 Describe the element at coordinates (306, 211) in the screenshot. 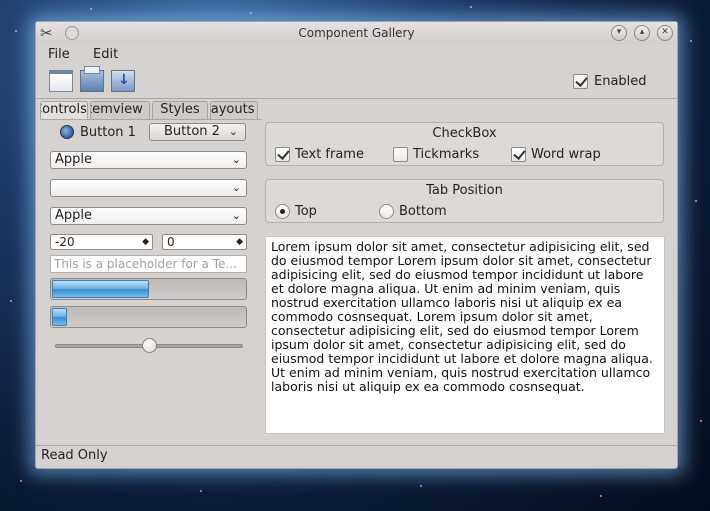

I see `top-label: Top` at that location.